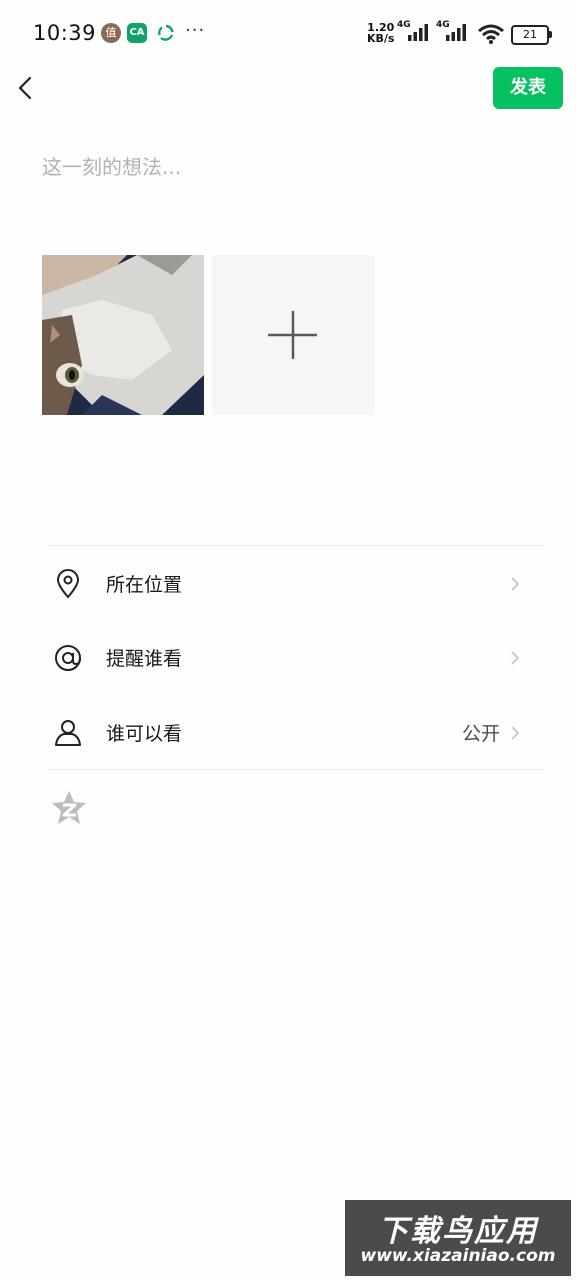 This screenshot has width=576, height=1280. I want to click on divider-top, so click(297, 545).